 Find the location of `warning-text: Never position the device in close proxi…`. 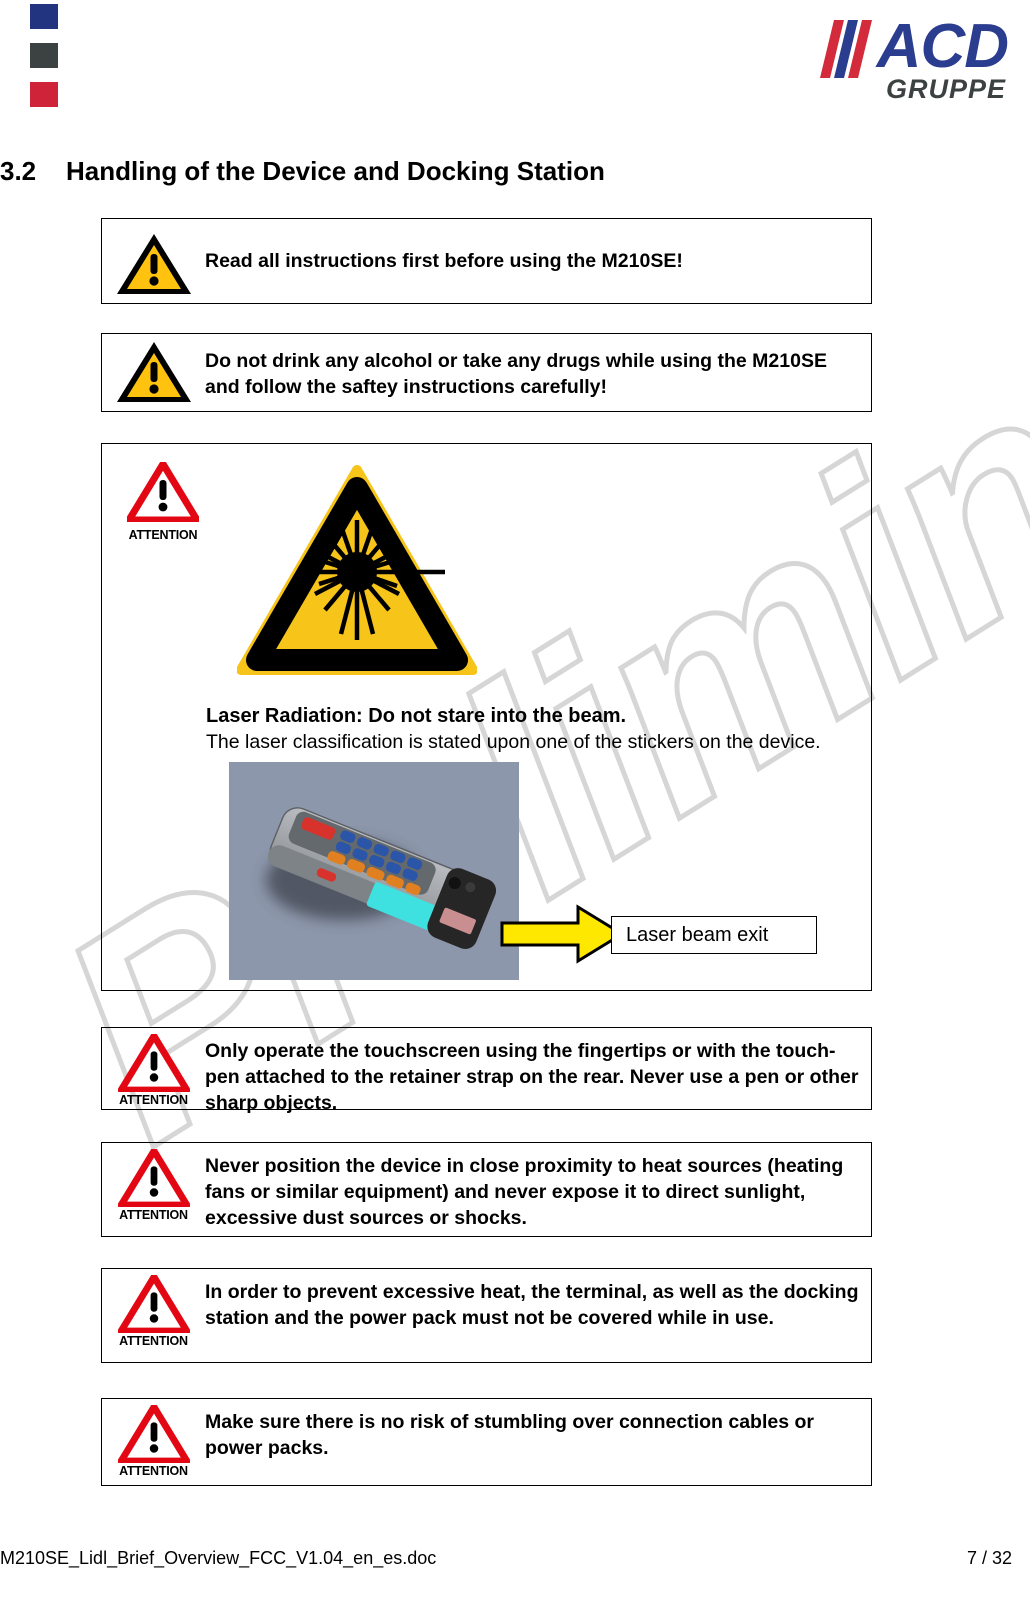

warning-text: Never position the device in close proxi… is located at coordinates (524, 1192).